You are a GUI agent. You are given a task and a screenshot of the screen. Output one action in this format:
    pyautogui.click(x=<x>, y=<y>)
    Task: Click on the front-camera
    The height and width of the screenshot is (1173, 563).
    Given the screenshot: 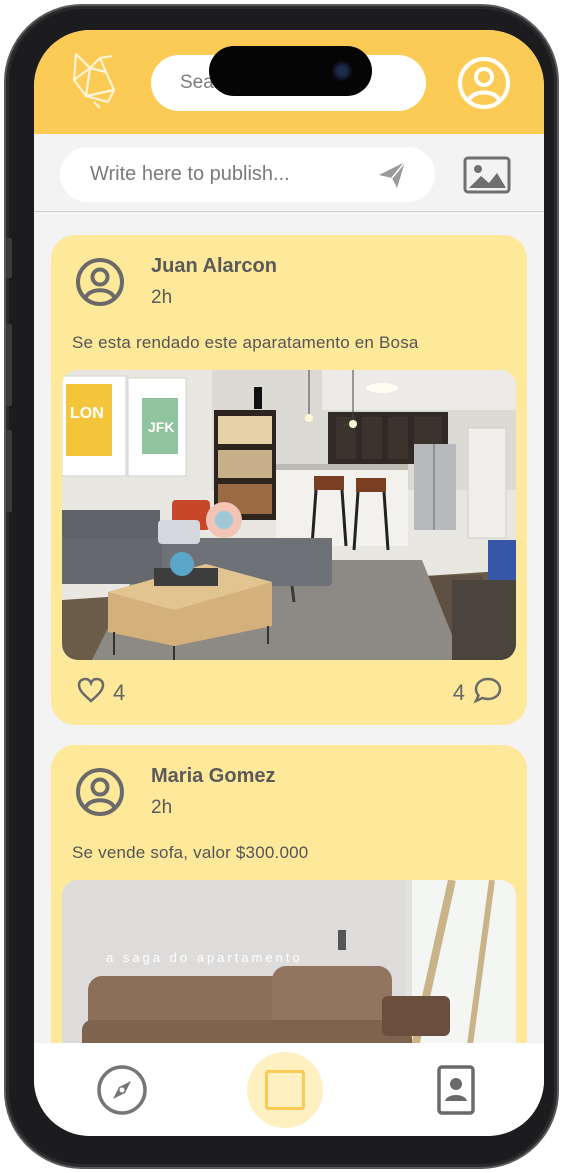 What is the action you would take?
    pyautogui.click(x=342, y=71)
    